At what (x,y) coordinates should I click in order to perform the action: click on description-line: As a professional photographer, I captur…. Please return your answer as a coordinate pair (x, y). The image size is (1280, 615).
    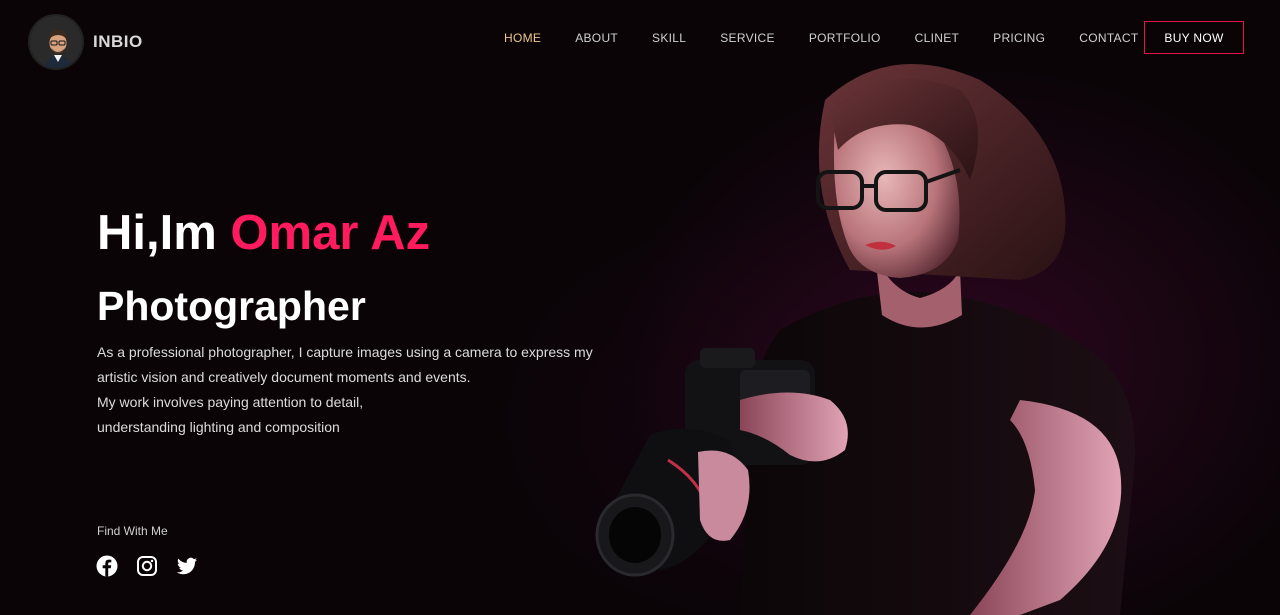
    Looking at the image, I should click on (345, 352).